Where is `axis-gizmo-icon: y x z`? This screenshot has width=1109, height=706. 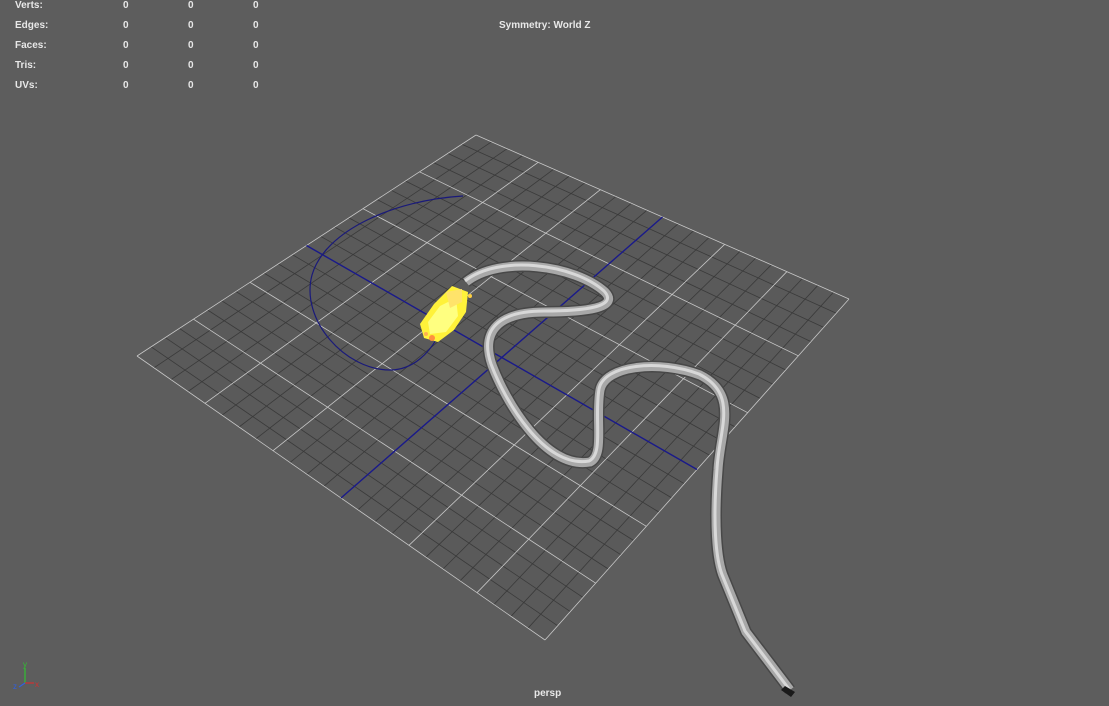 axis-gizmo-icon: y x z is located at coordinates (26, 675).